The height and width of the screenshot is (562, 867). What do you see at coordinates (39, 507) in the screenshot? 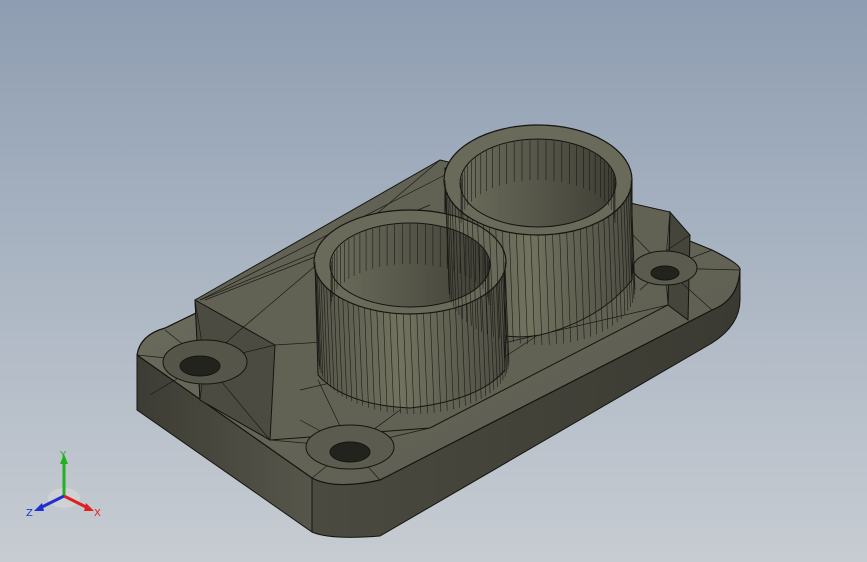
I see `z-arrow-icon` at bounding box center [39, 507].